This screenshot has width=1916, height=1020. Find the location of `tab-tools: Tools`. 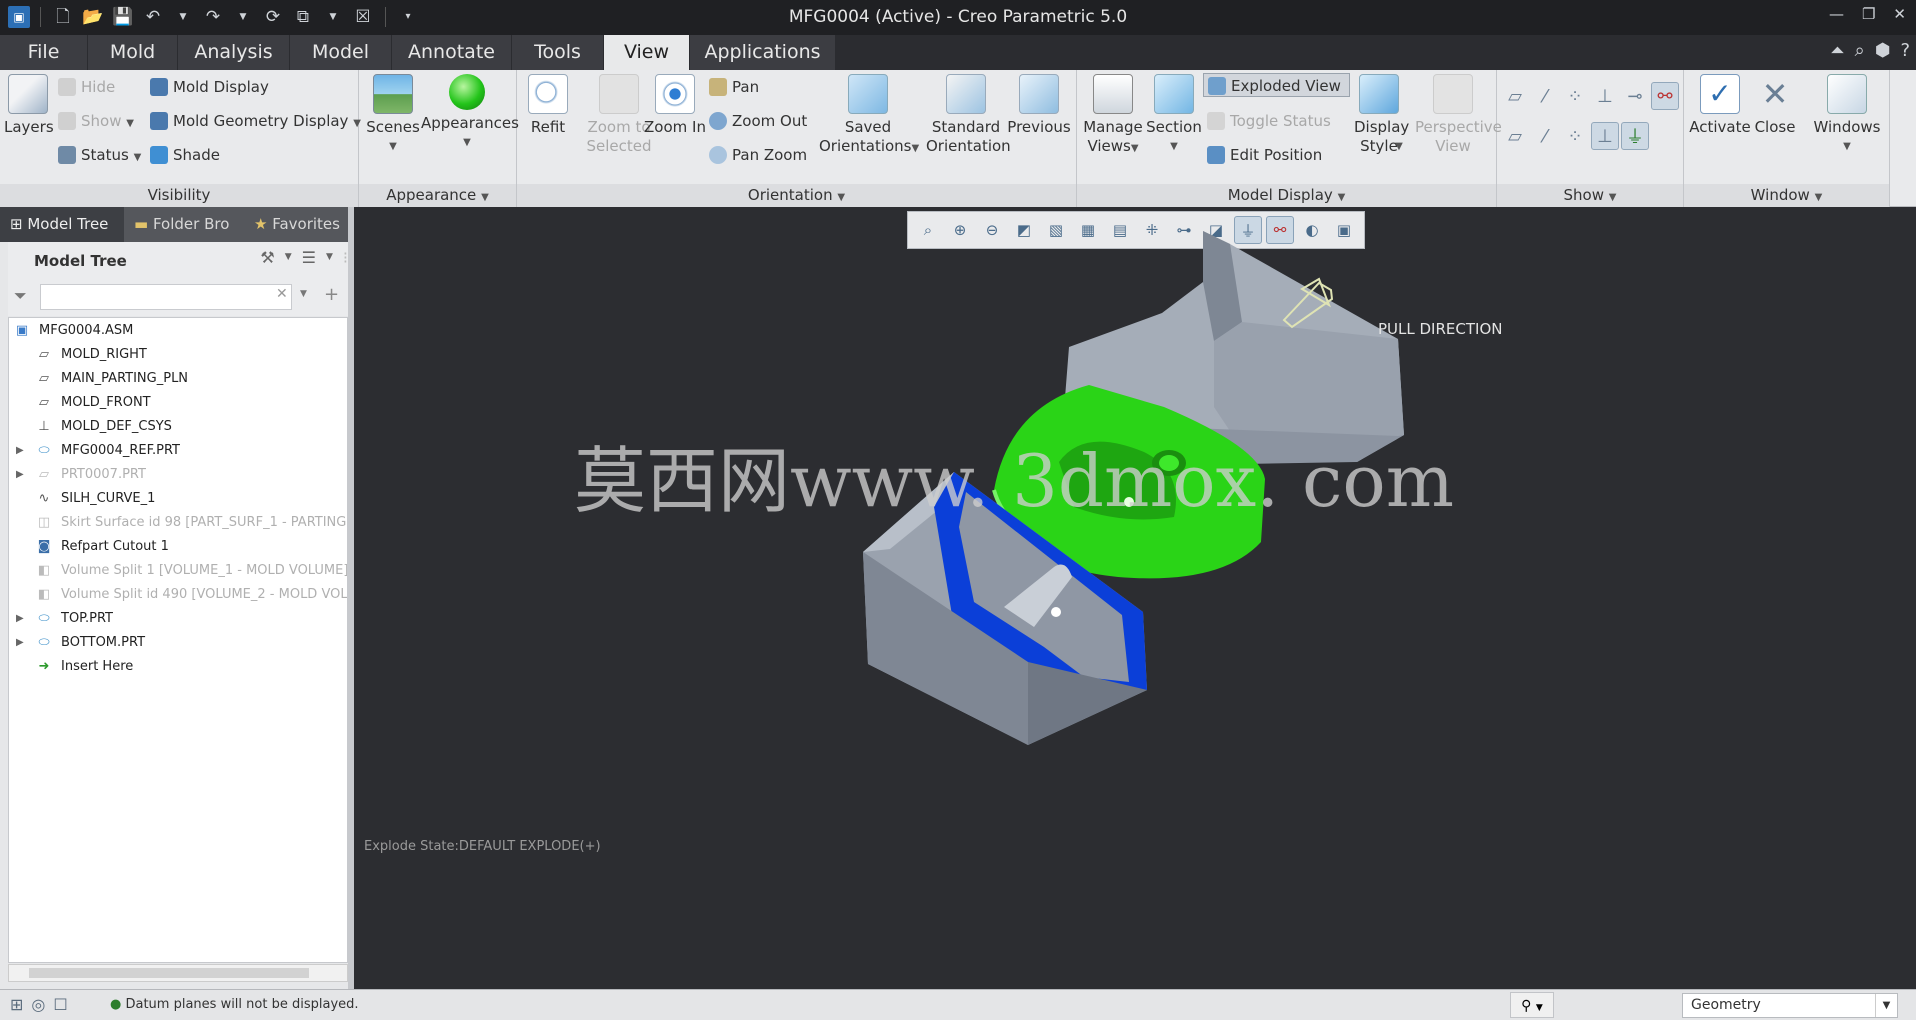

tab-tools: Tools is located at coordinates (558, 52).